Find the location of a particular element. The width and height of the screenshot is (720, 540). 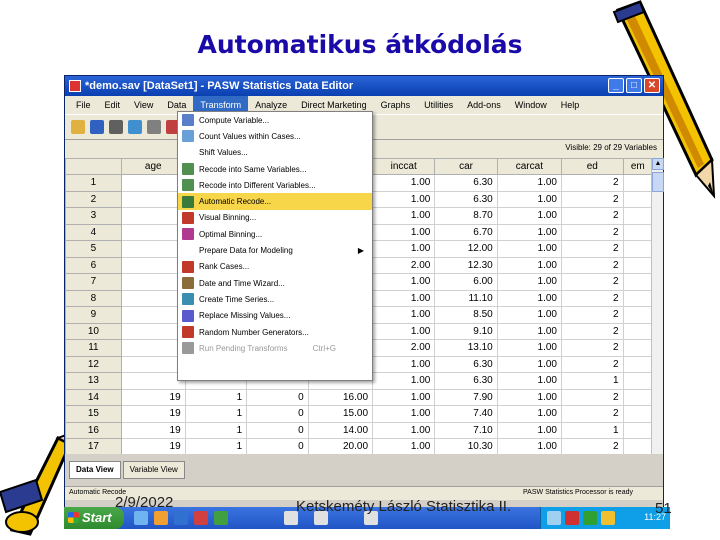

row-number: 11 is located at coordinates (93, 348).